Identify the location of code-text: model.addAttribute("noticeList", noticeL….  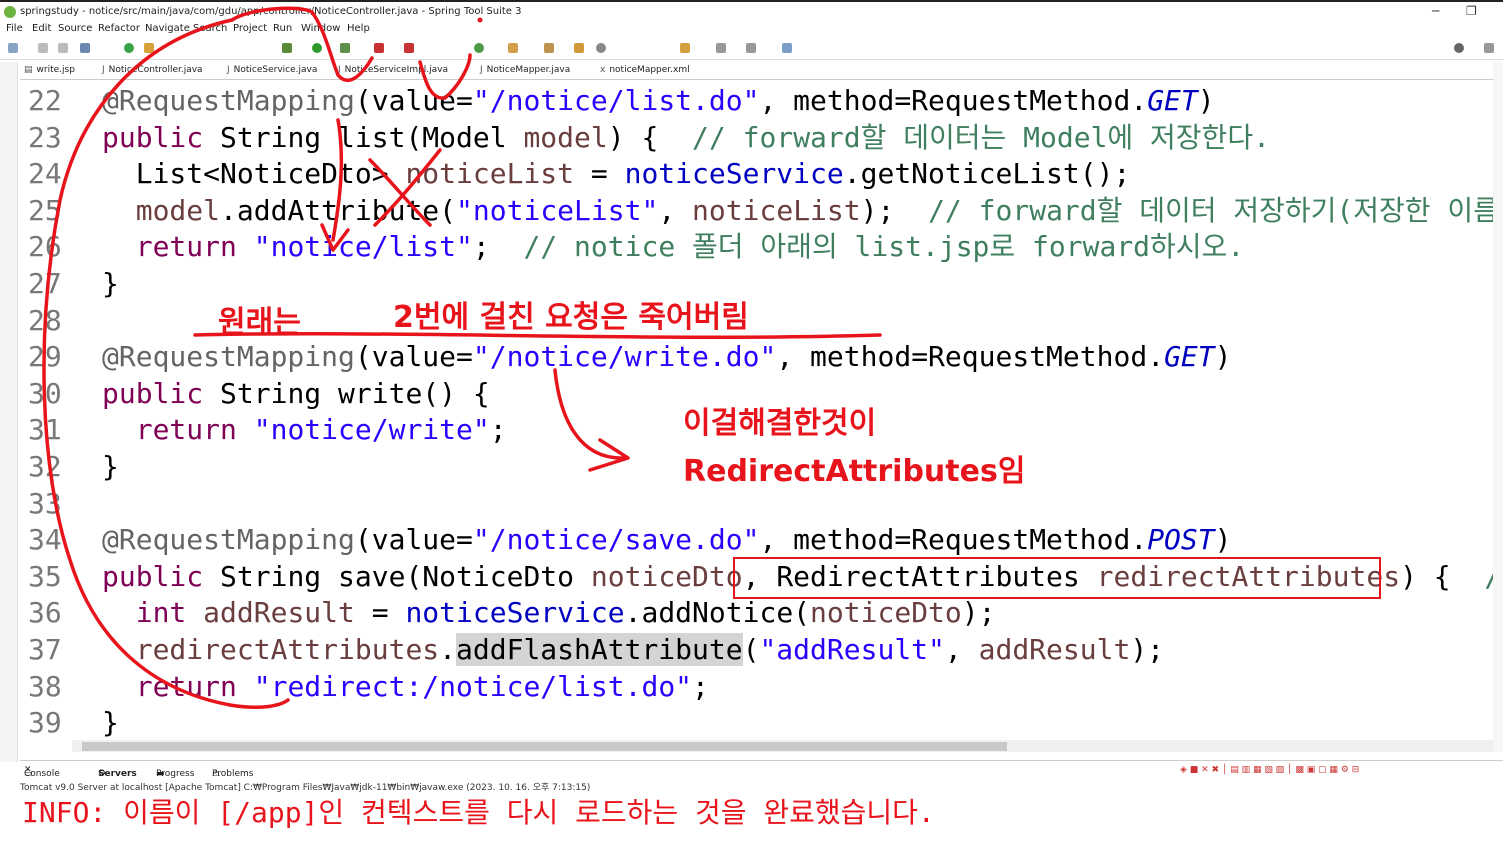
(797, 210).